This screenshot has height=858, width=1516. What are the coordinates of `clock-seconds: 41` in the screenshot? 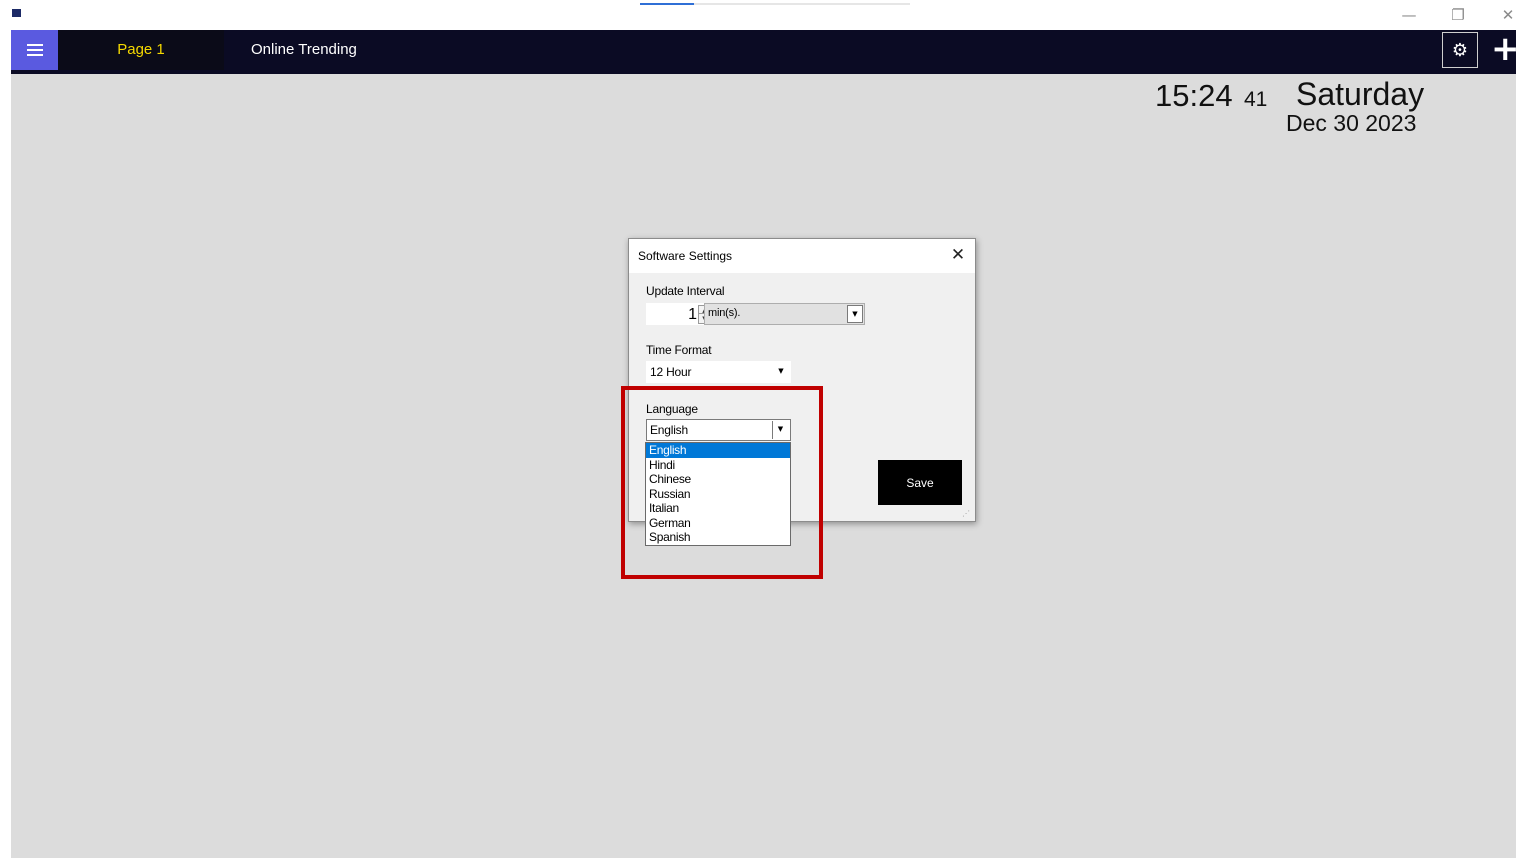 It's located at (1256, 99).